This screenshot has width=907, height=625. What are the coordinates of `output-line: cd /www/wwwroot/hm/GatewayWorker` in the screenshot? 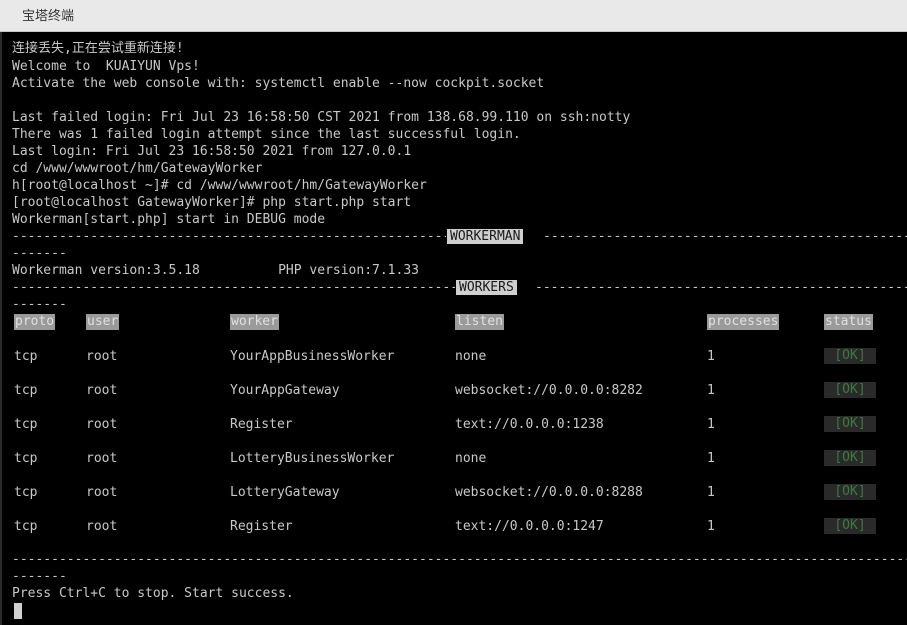 It's located at (137, 168).